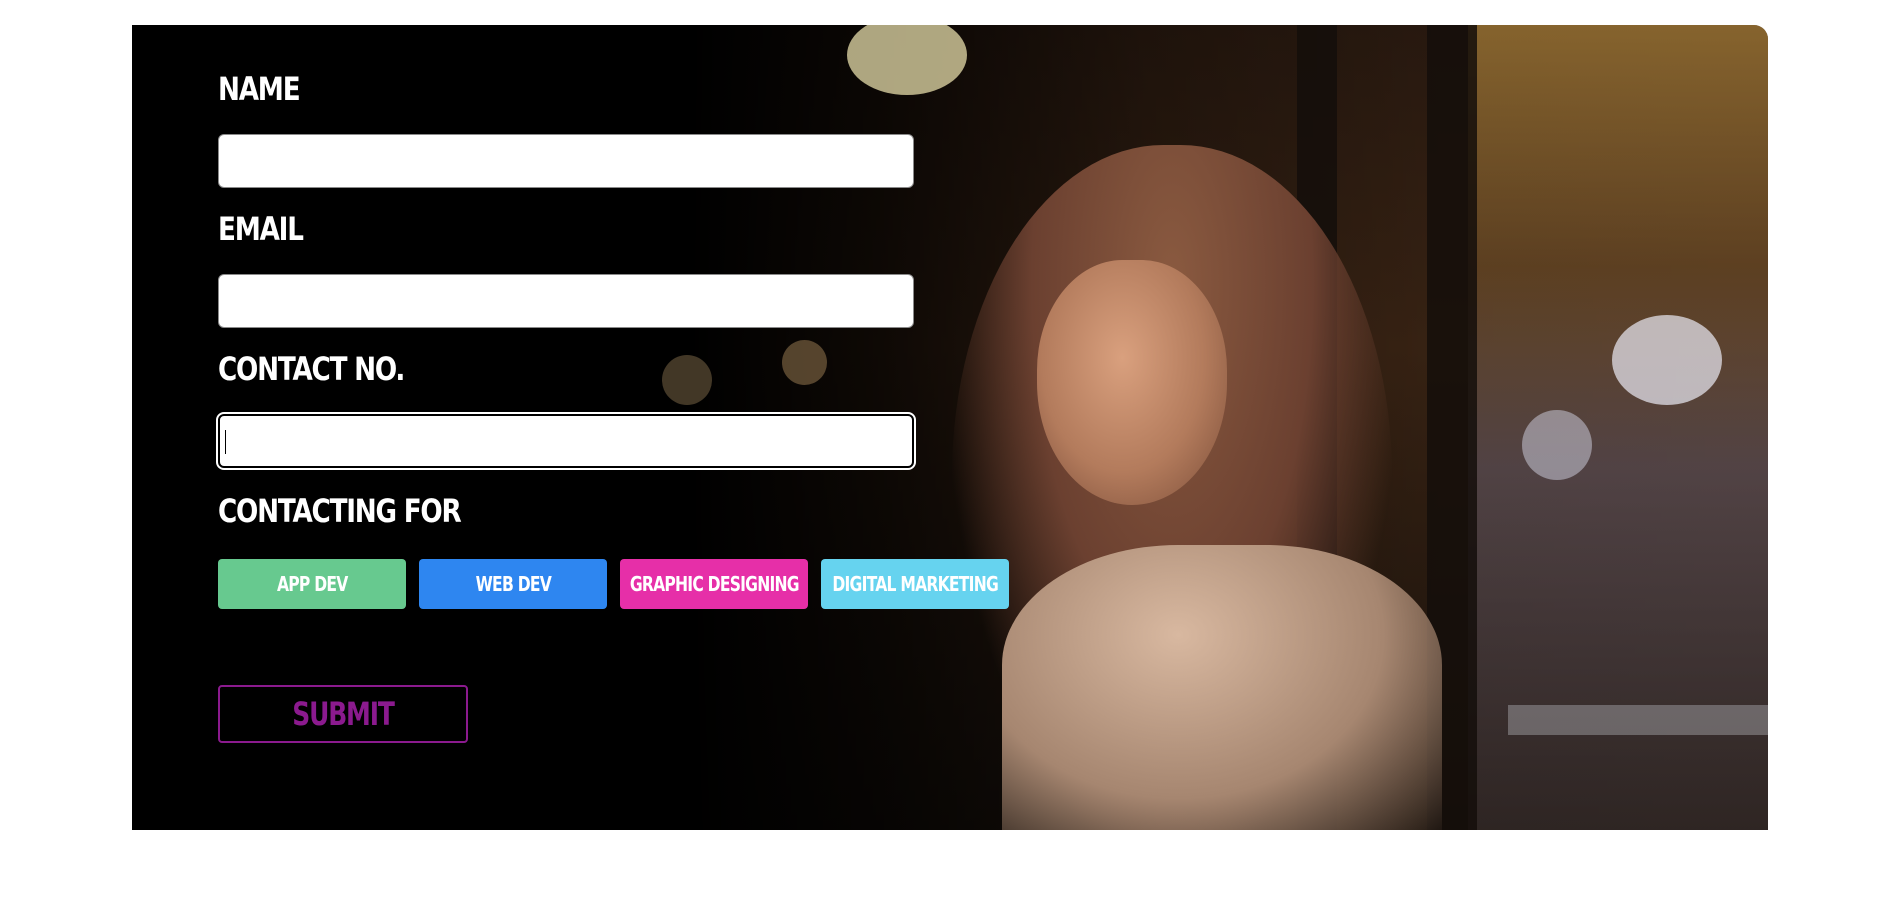 The image size is (1891, 905). Describe the element at coordinates (566, 161) in the screenshot. I see `name-input` at that location.